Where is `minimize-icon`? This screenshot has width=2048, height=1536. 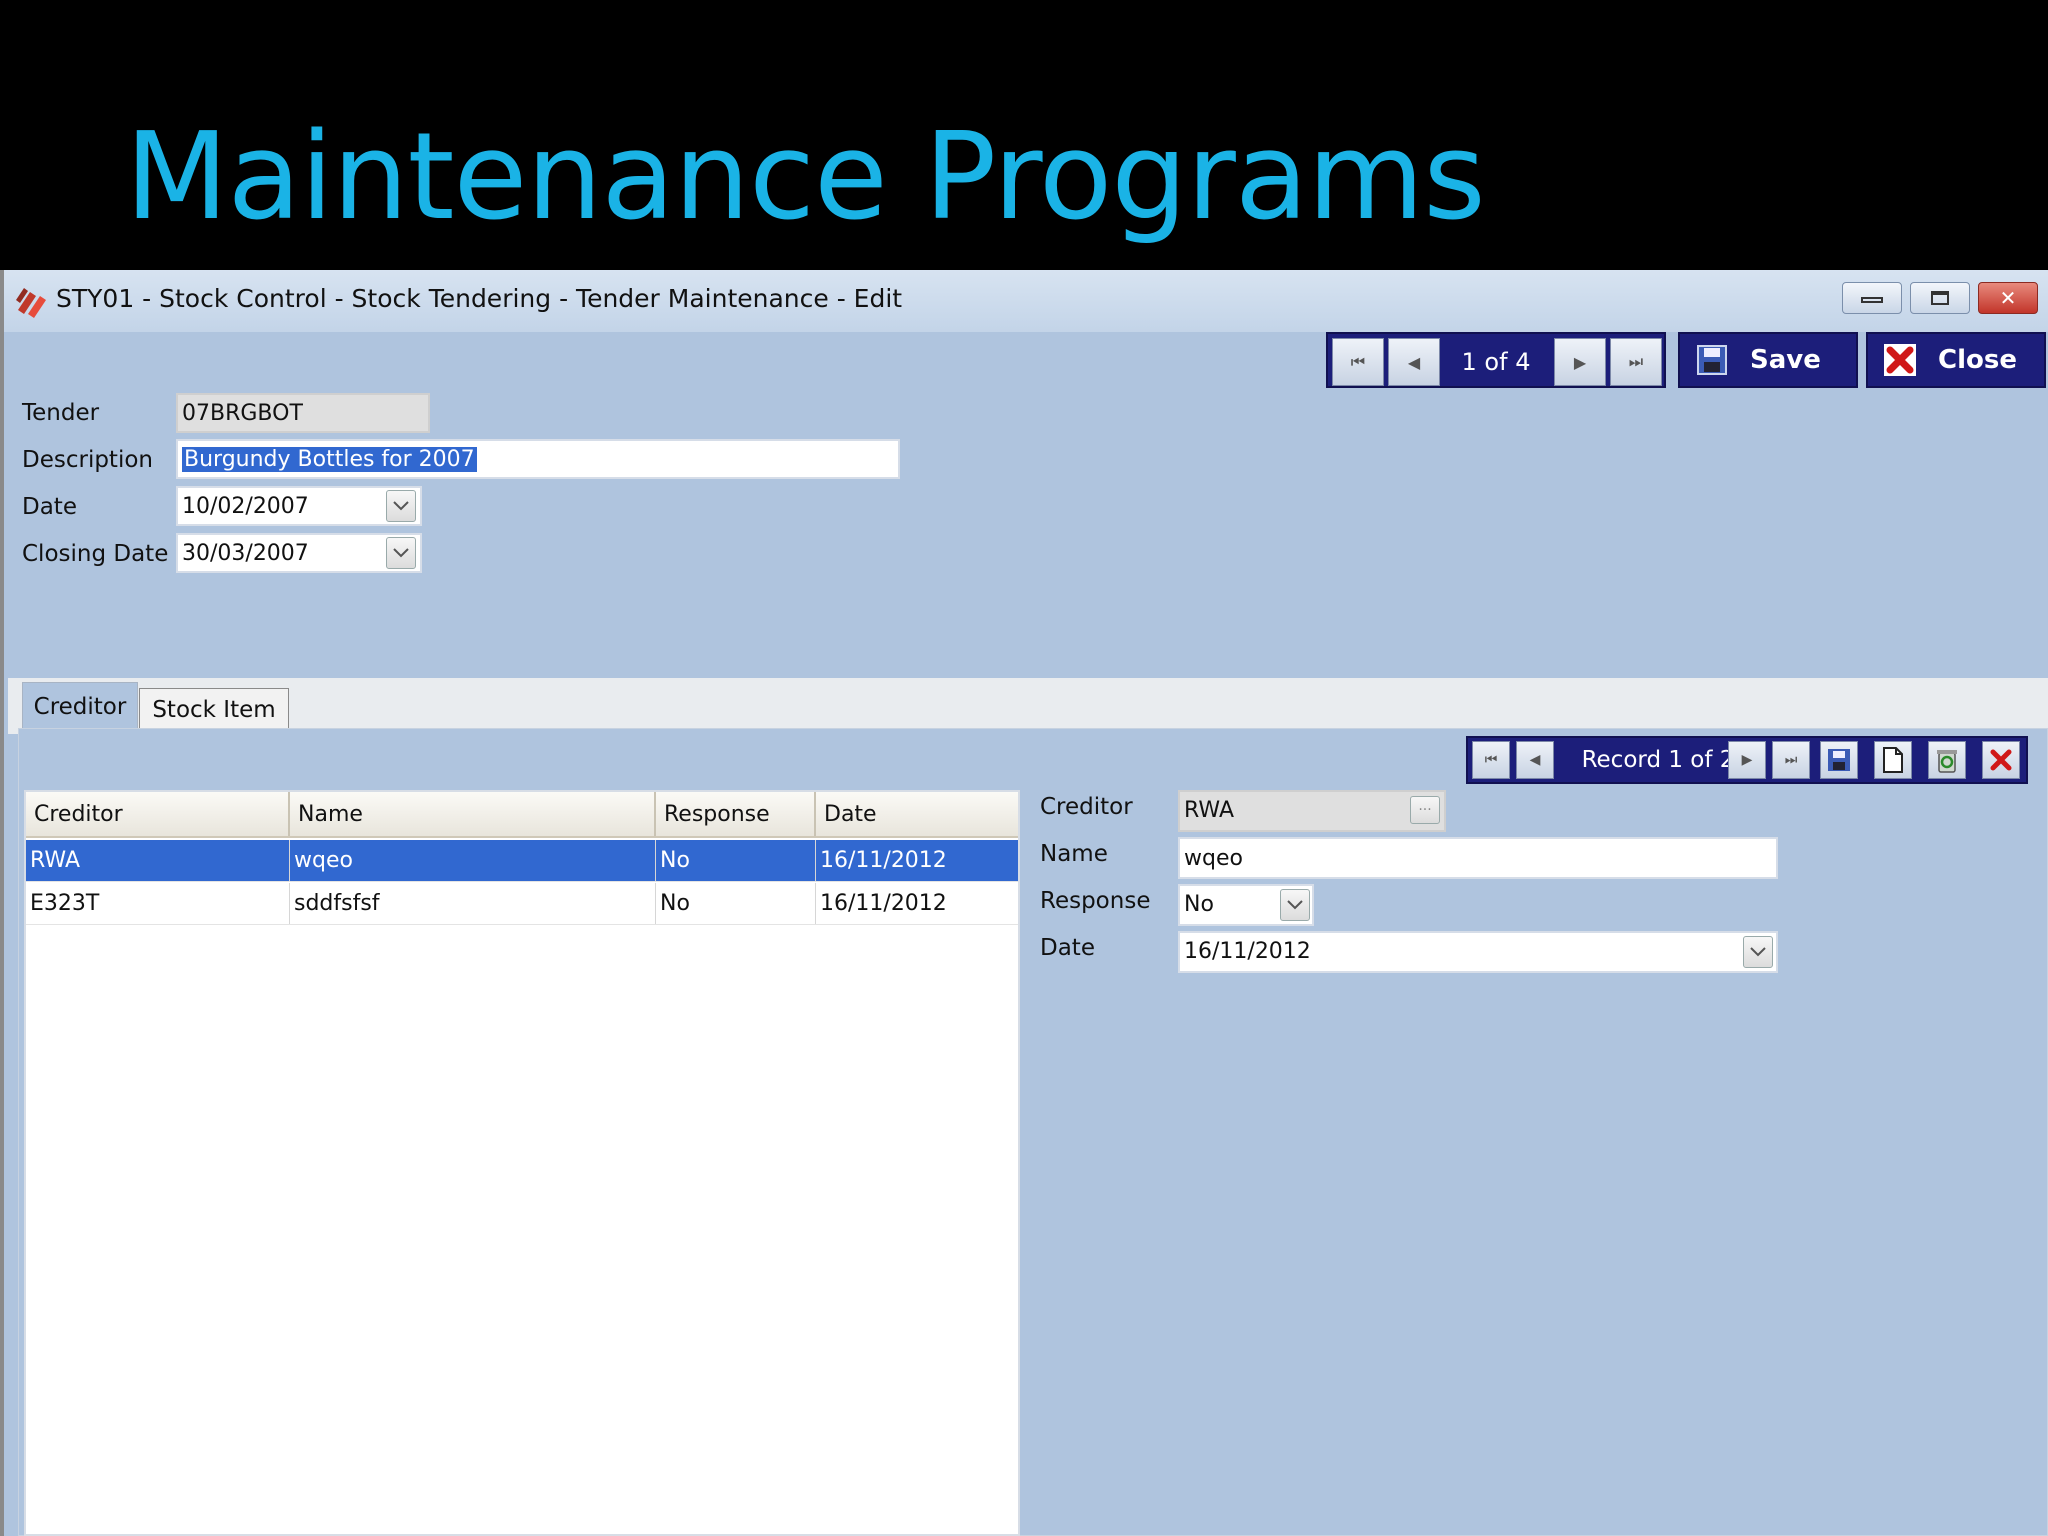
minimize-icon is located at coordinates (1872, 300).